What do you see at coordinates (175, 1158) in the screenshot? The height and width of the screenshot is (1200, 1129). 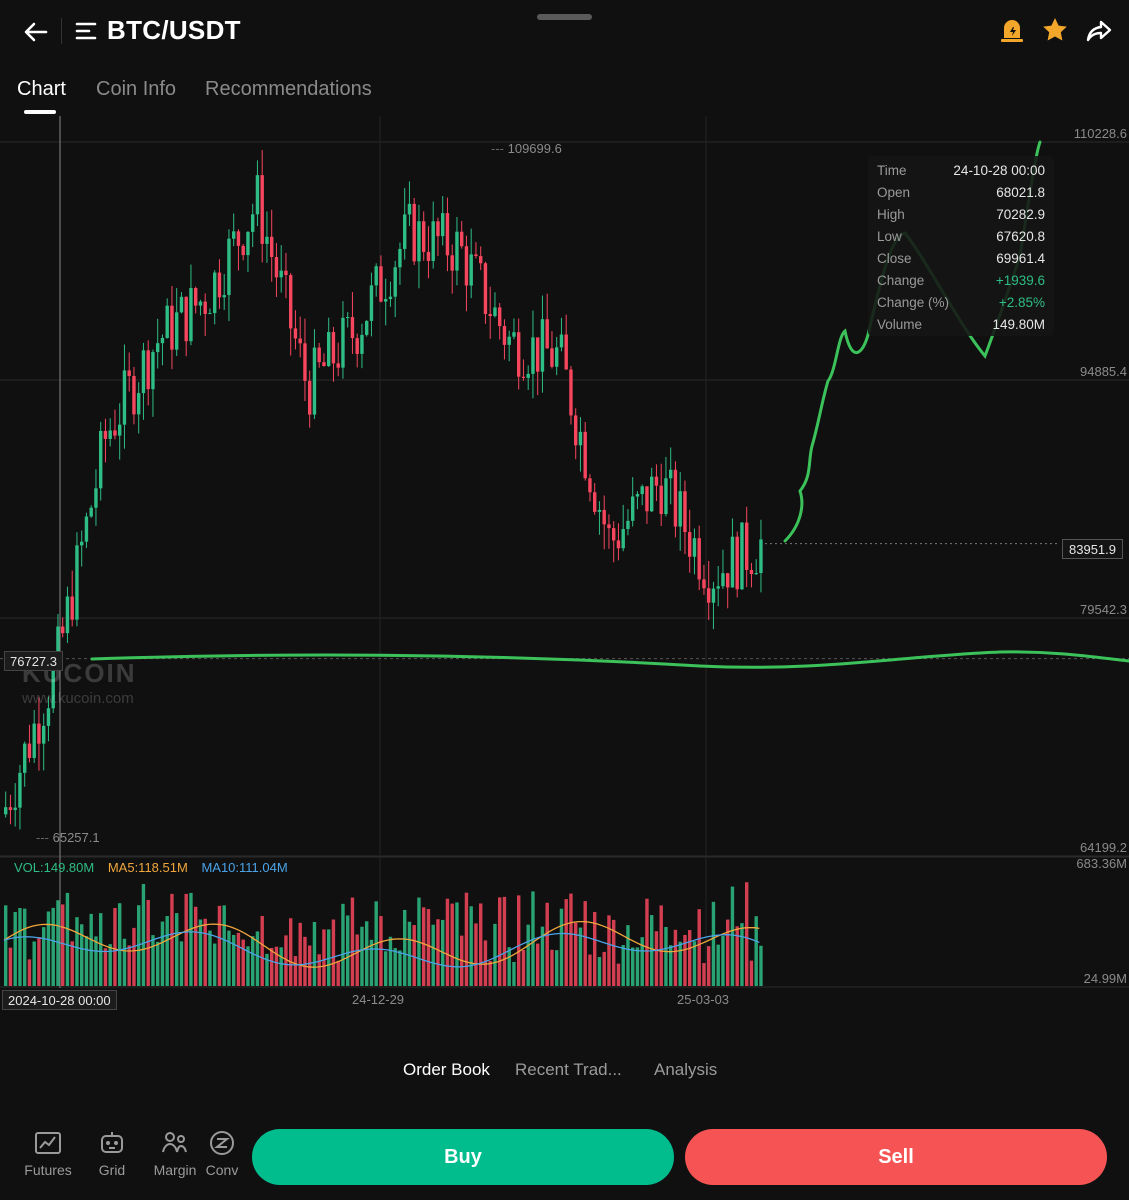 I see `tool-margin: Margin` at bounding box center [175, 1158].